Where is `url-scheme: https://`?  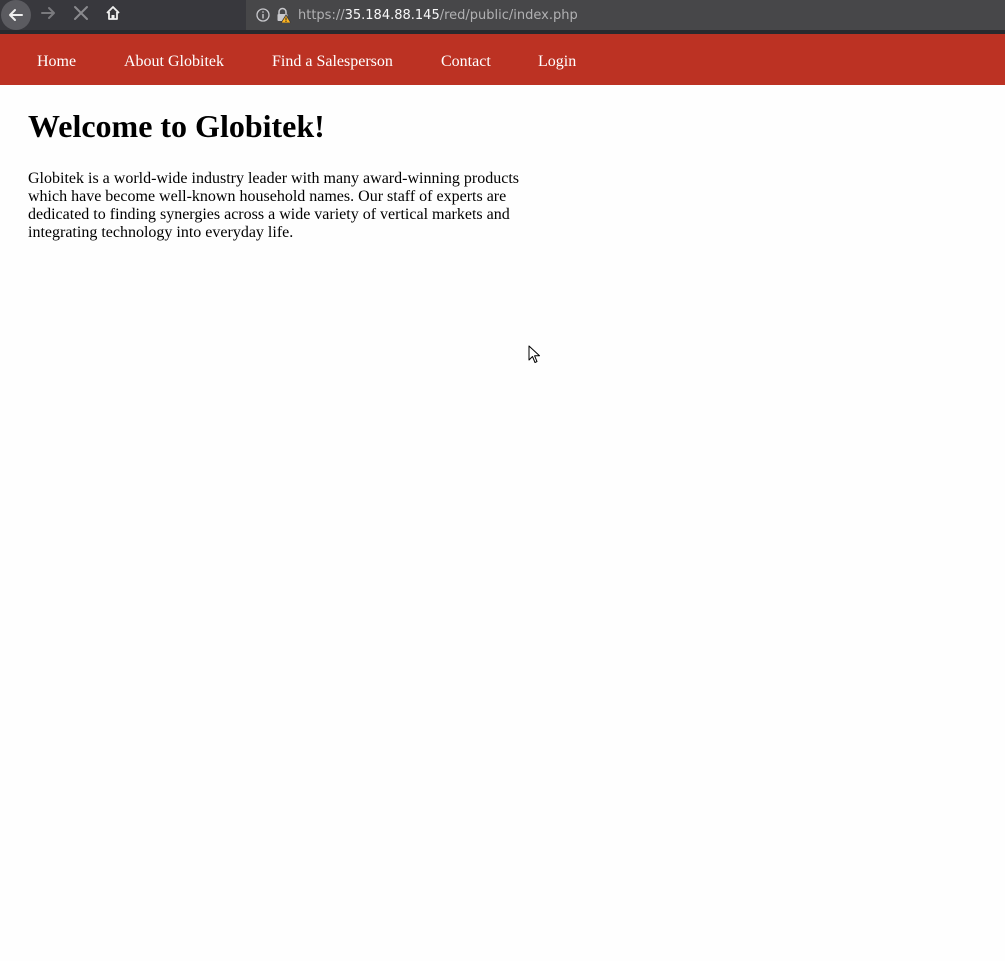
url-scheme: https:// is located at coordinates (321, 15).